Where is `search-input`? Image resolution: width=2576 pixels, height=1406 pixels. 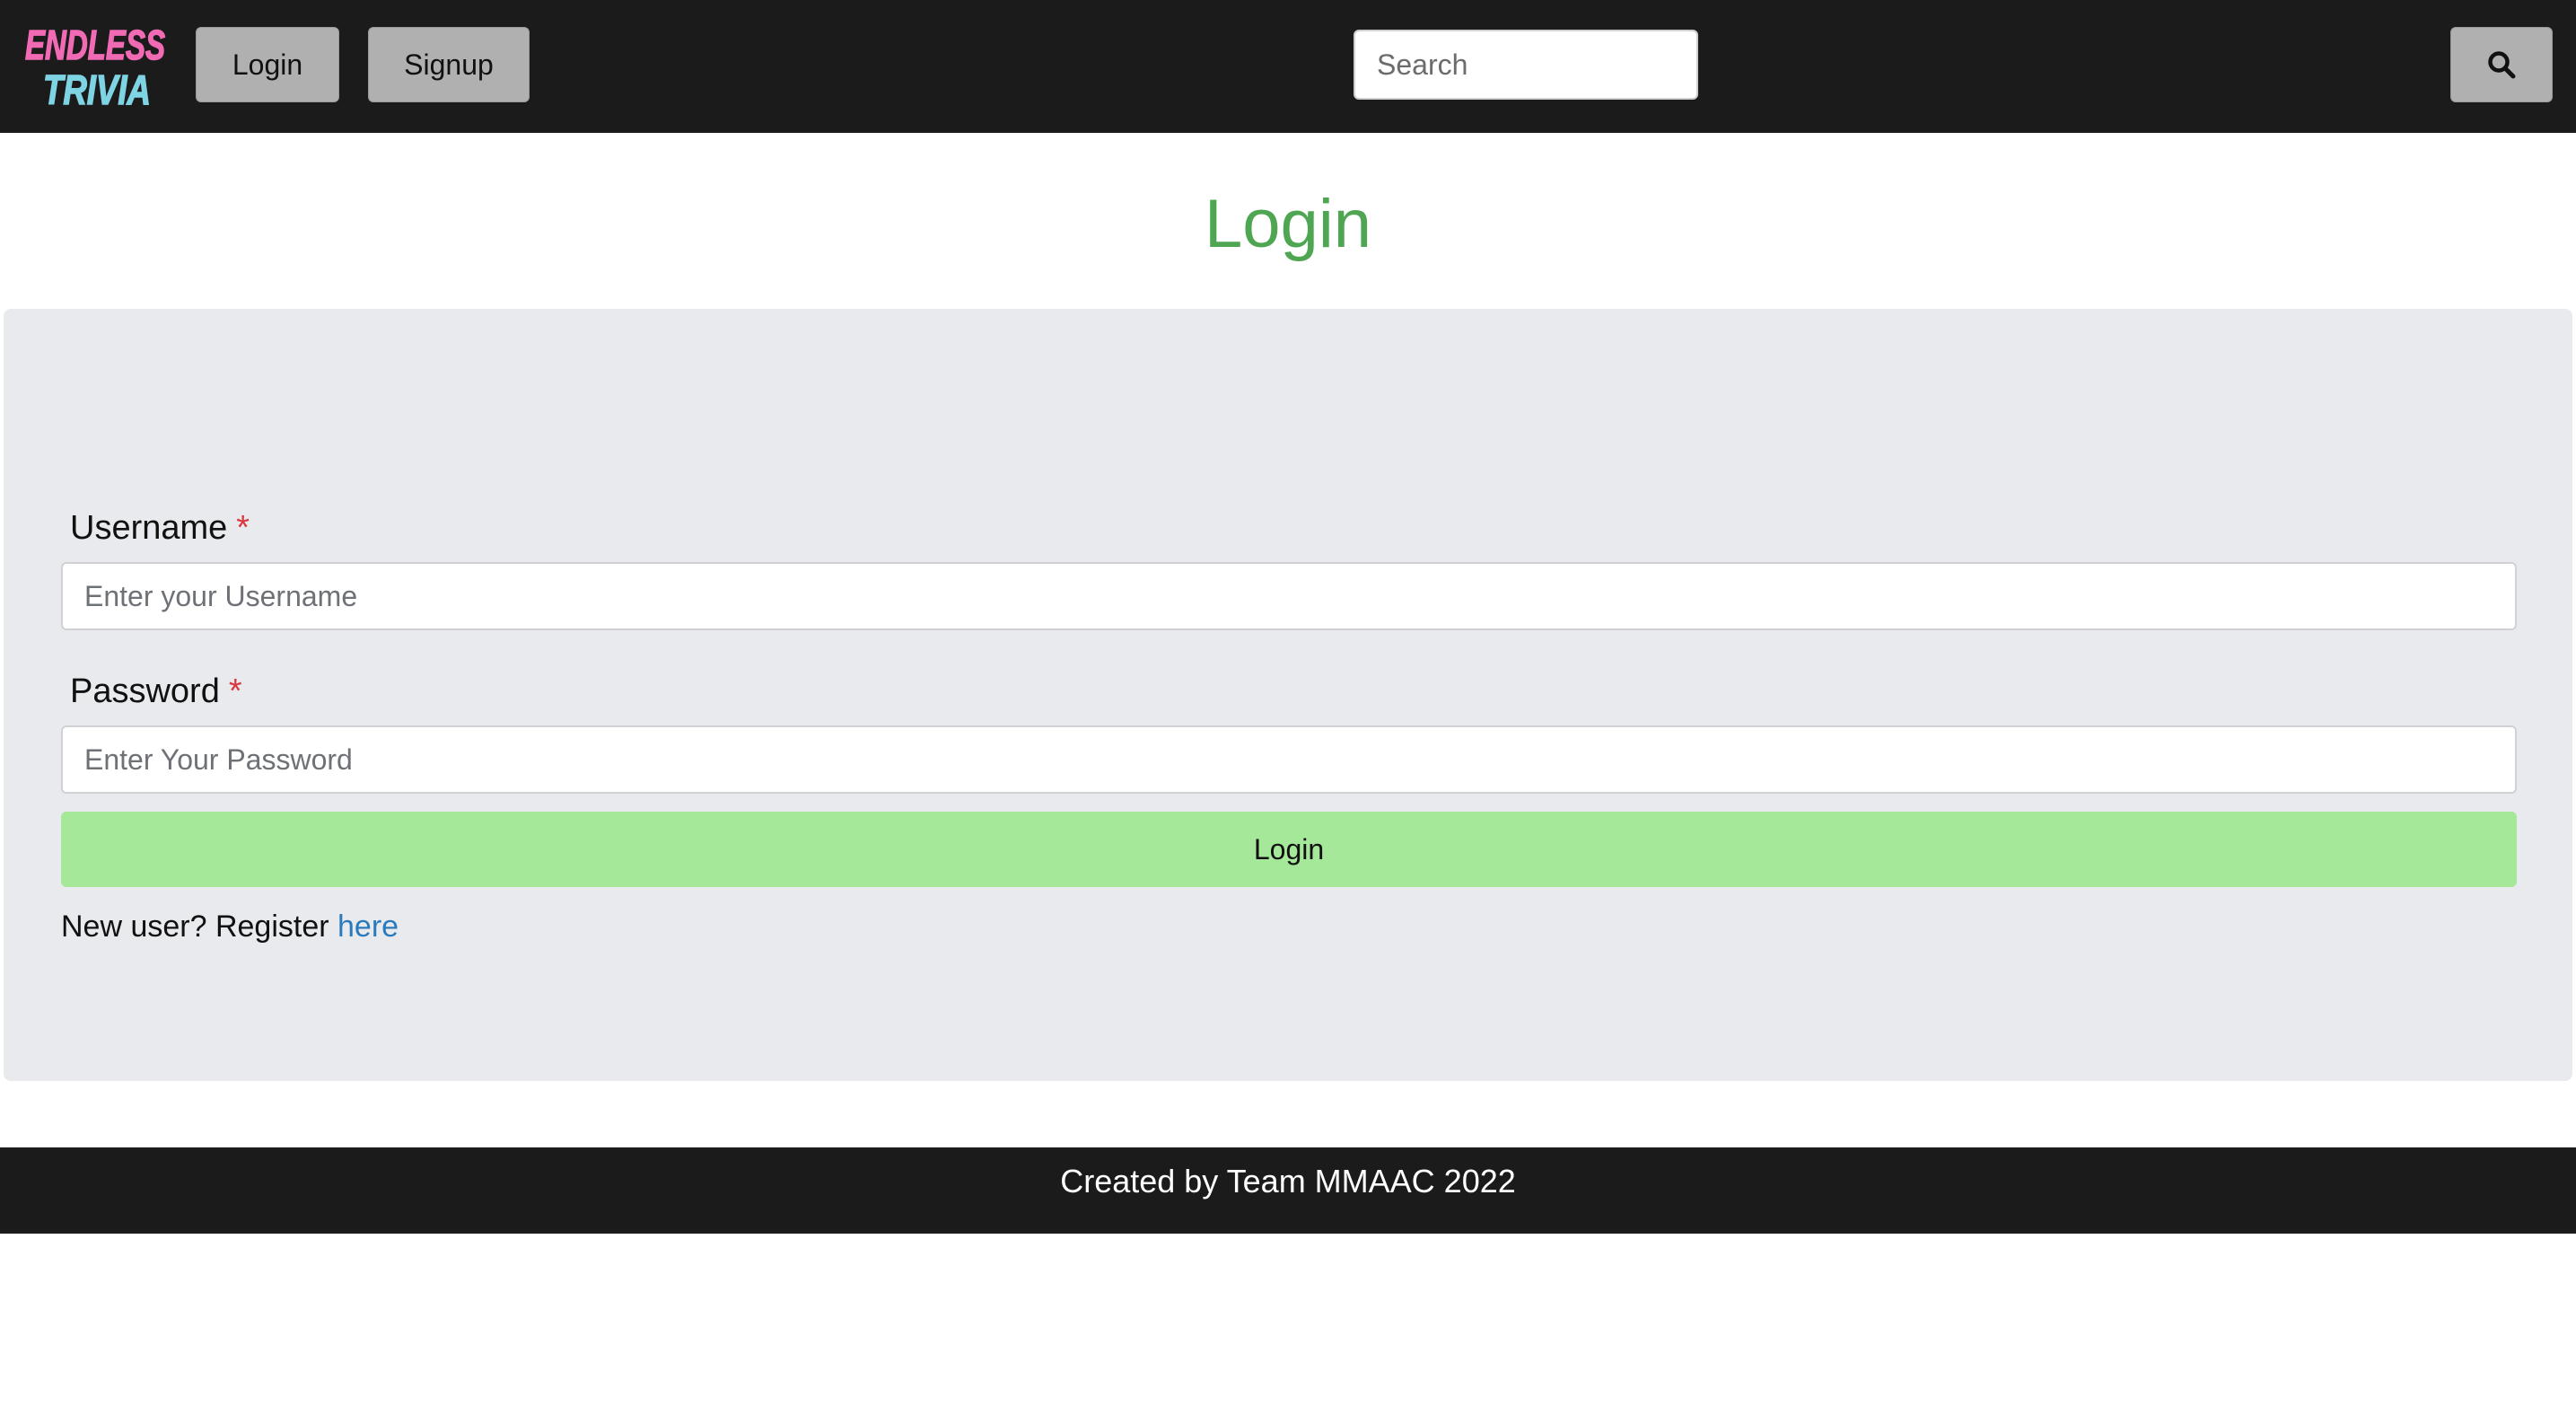
search-input is located at coordinates (1526, 65).